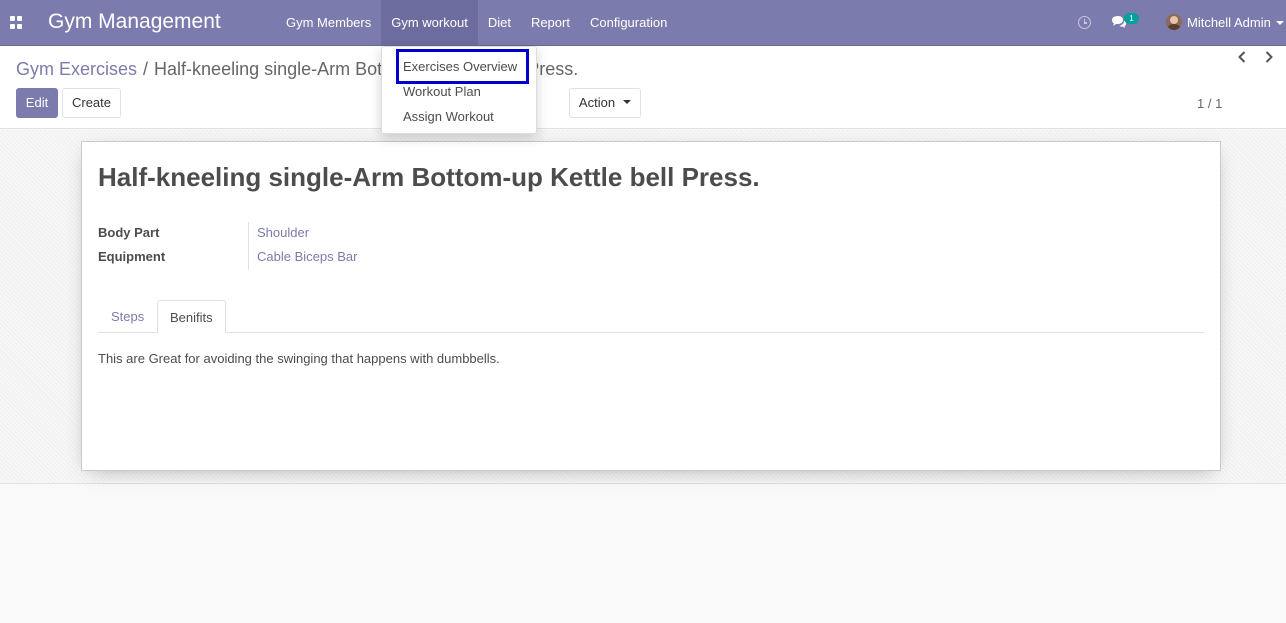 The height and width of the screenshot is (623, 1286). Describe the element at coordinates (283, 232) in the screenshot. I see `field-value-body-part: Shoulder` at that location.